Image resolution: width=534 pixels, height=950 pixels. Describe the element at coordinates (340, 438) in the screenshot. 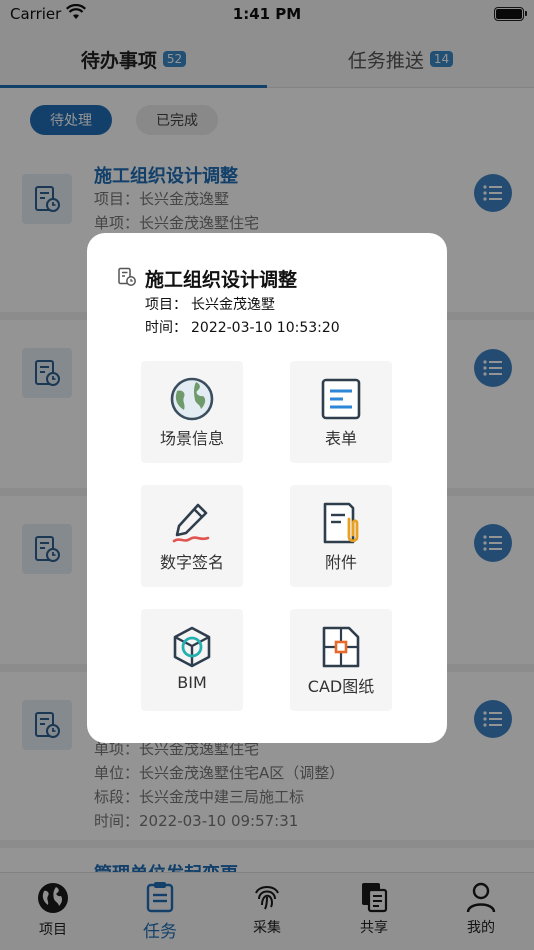

I see `action-label: 表单` at that location.